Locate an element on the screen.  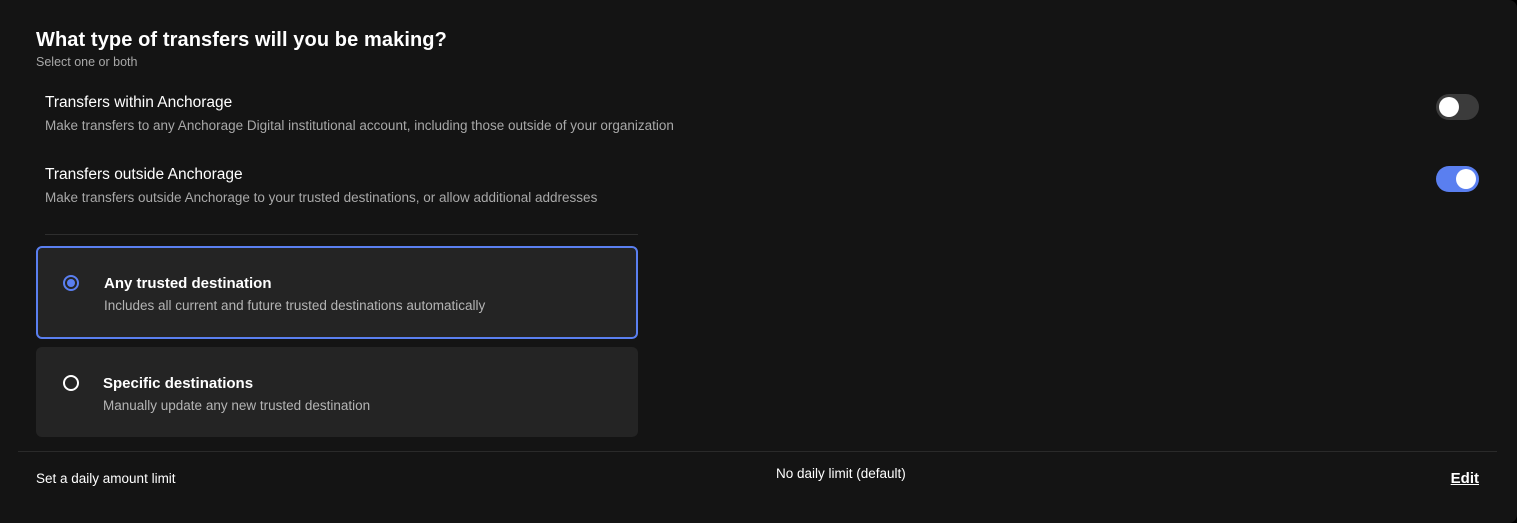
transfer-outside-anchorage-toggle is located at coordinates (1457, 179).